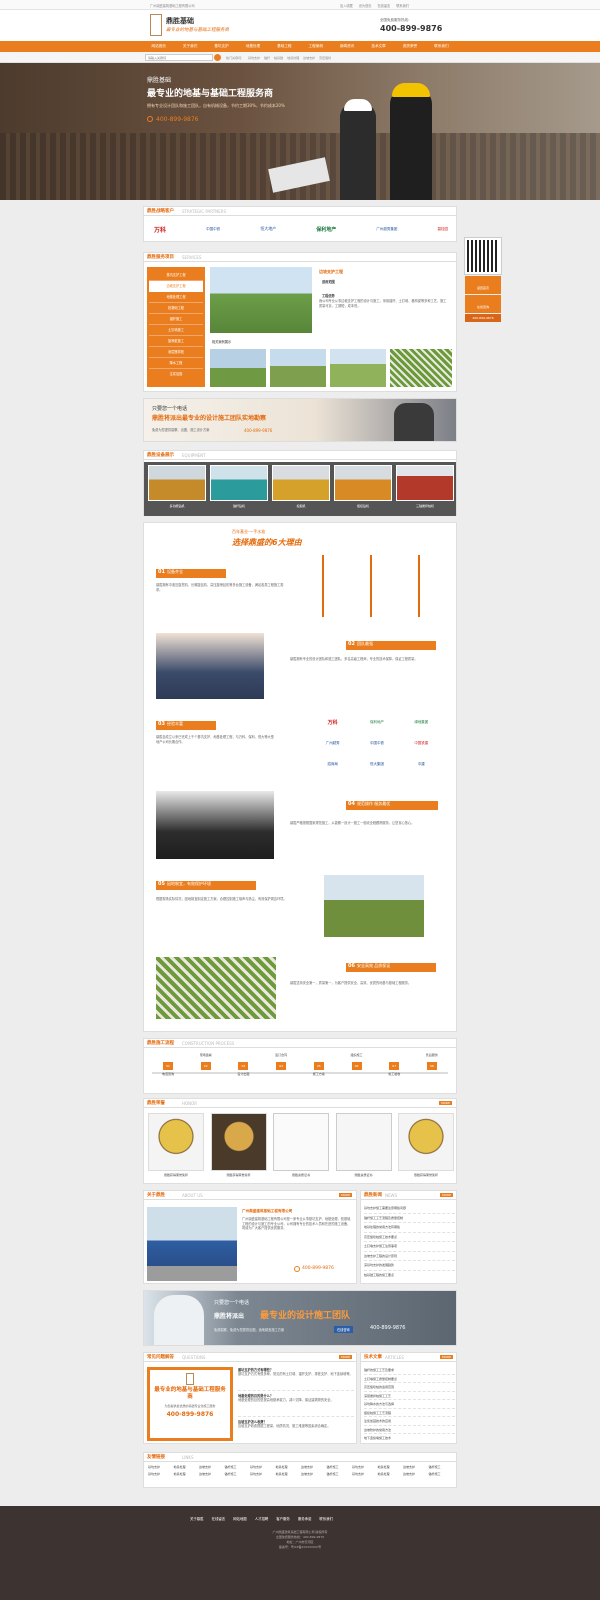 The height and width of the screenshot is (1600, 600). I want to click on service-menu-item: 土钉墙施工, so click(176, 330).